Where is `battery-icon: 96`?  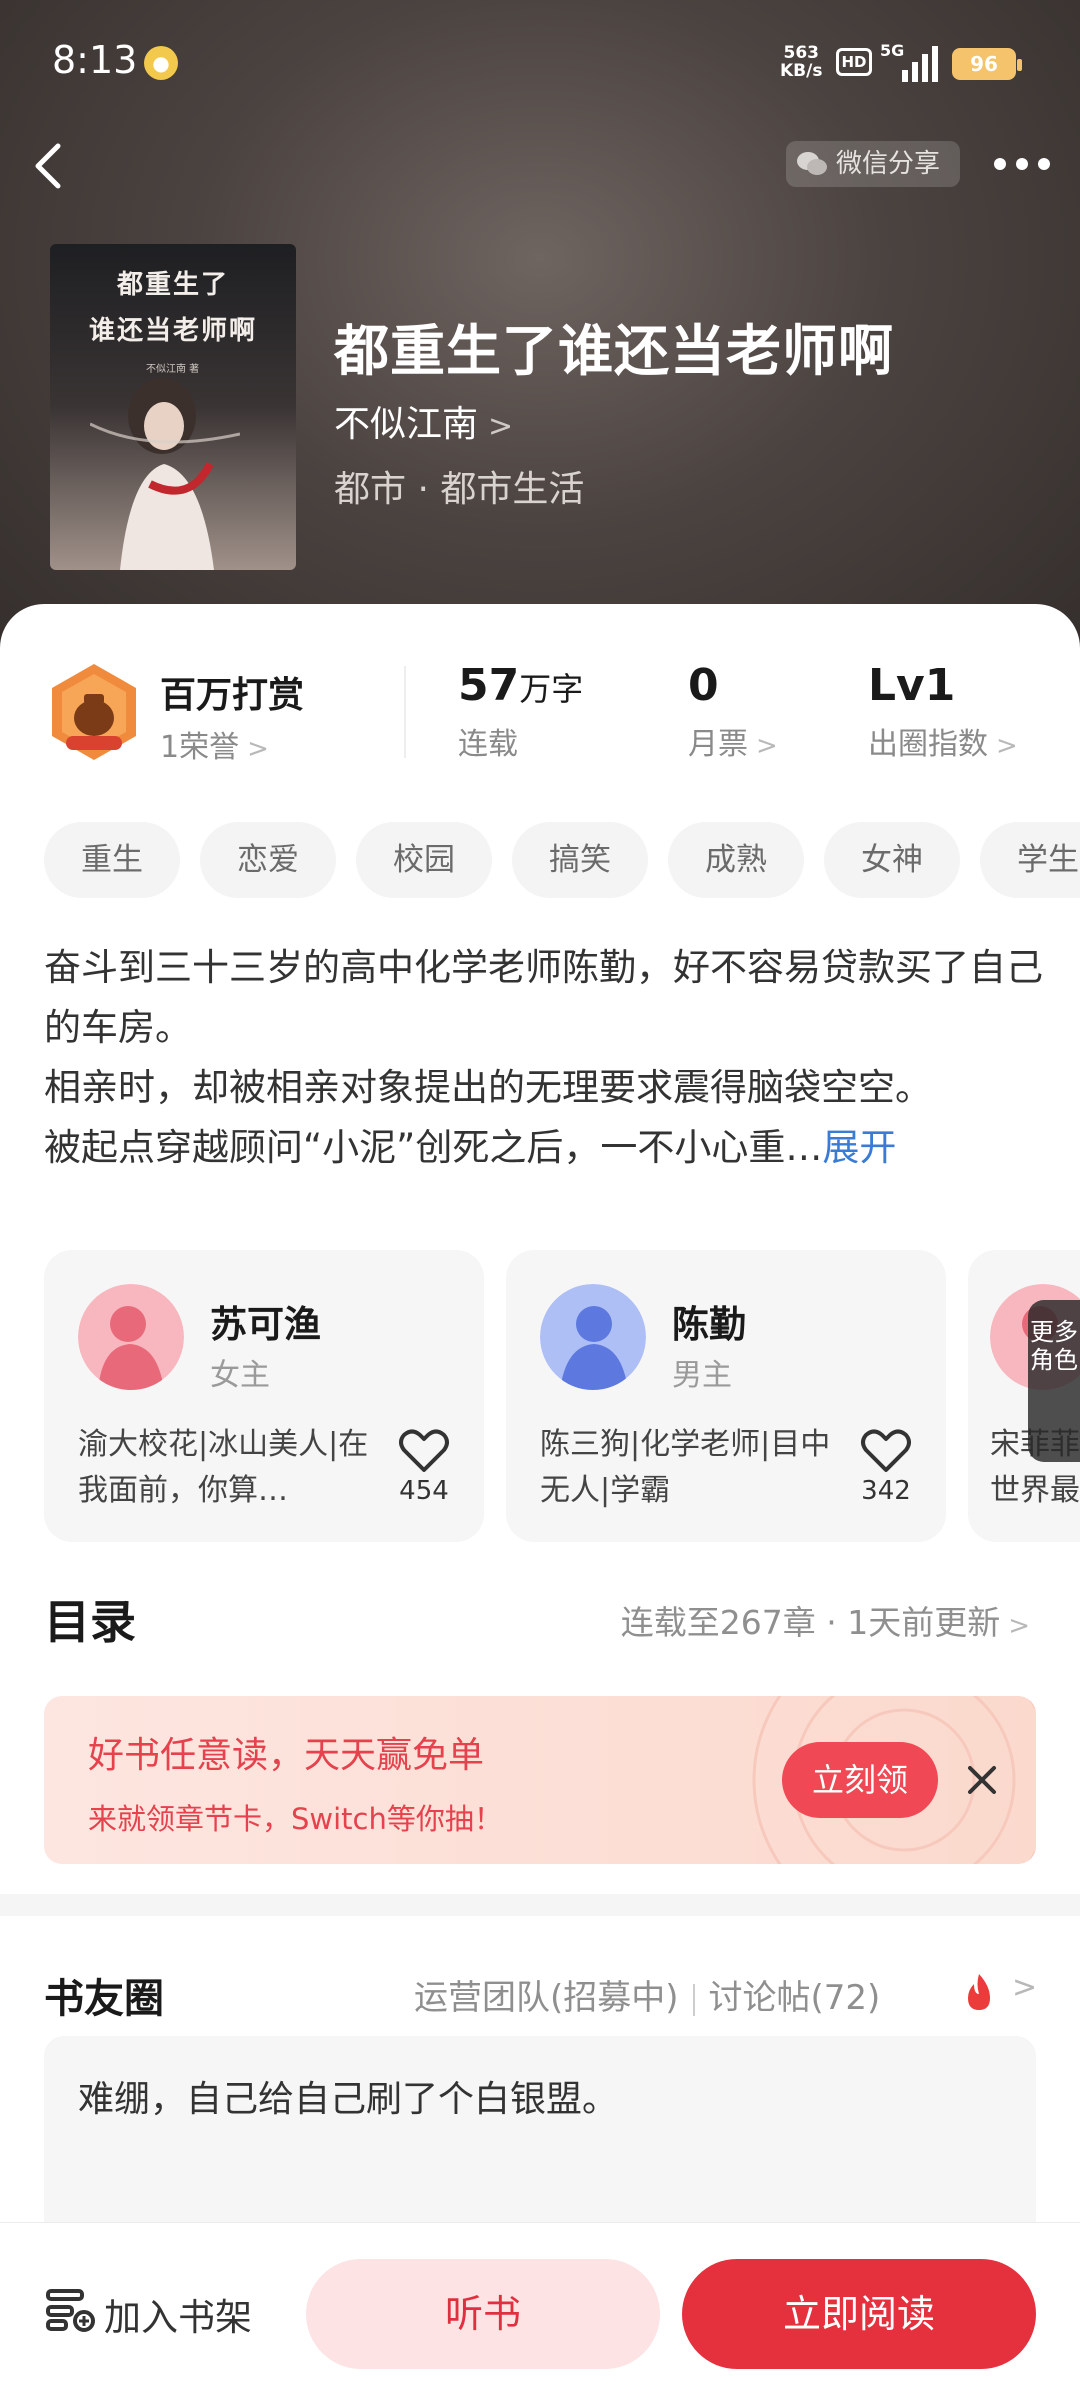
battery-icon: 96 is located at coordinates (987, 64).